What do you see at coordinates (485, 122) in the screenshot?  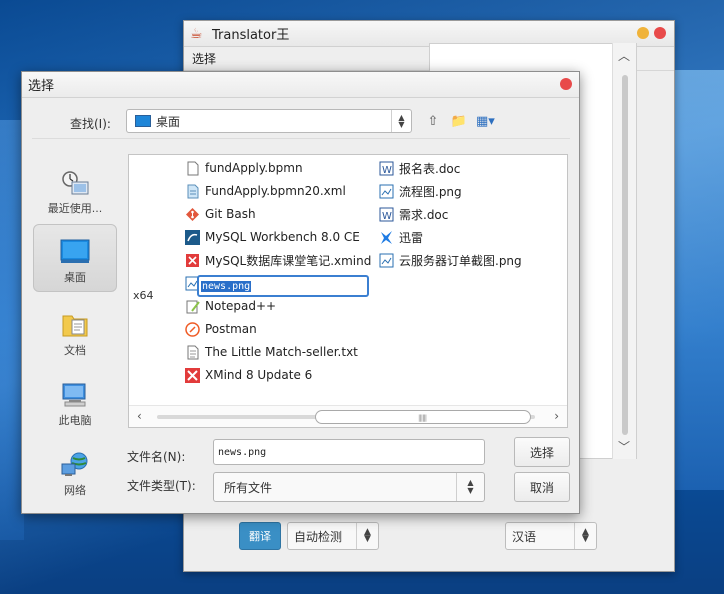 I see `view-menu-icon: ▦▾` at bounding box center [485, 122].